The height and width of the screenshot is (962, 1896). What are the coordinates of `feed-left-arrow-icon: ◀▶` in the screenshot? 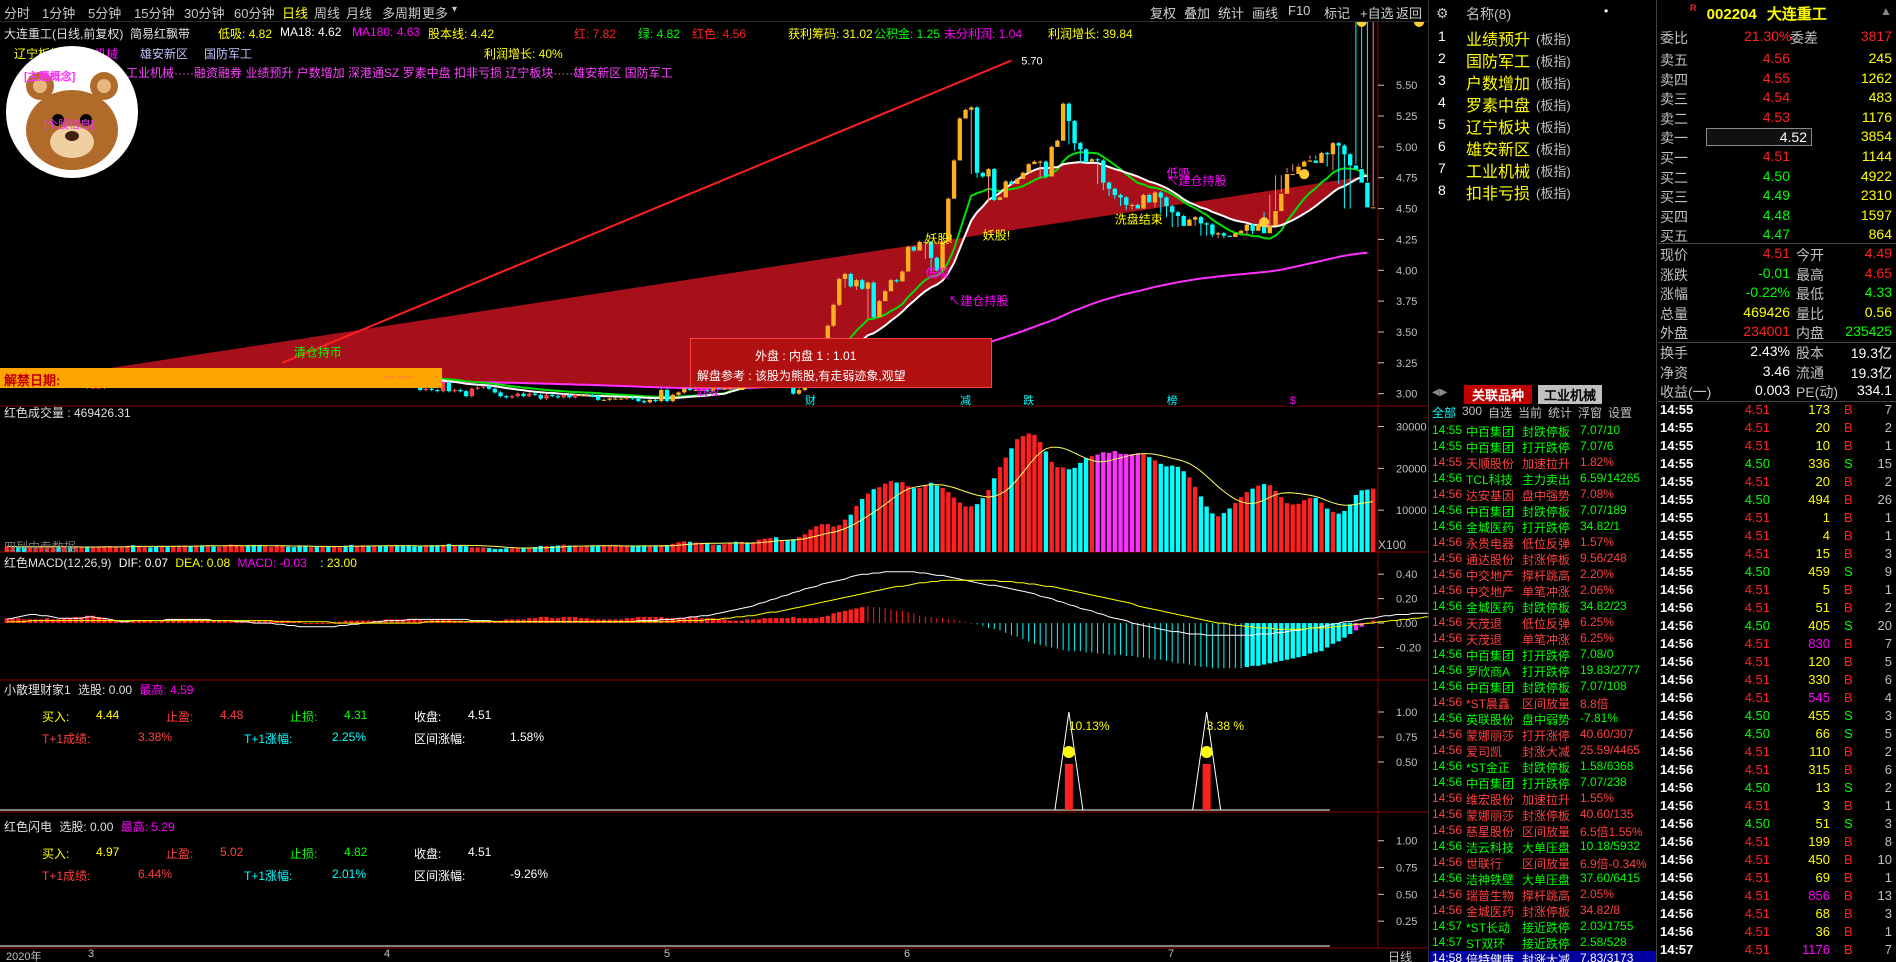 It's located at (1439, 392).